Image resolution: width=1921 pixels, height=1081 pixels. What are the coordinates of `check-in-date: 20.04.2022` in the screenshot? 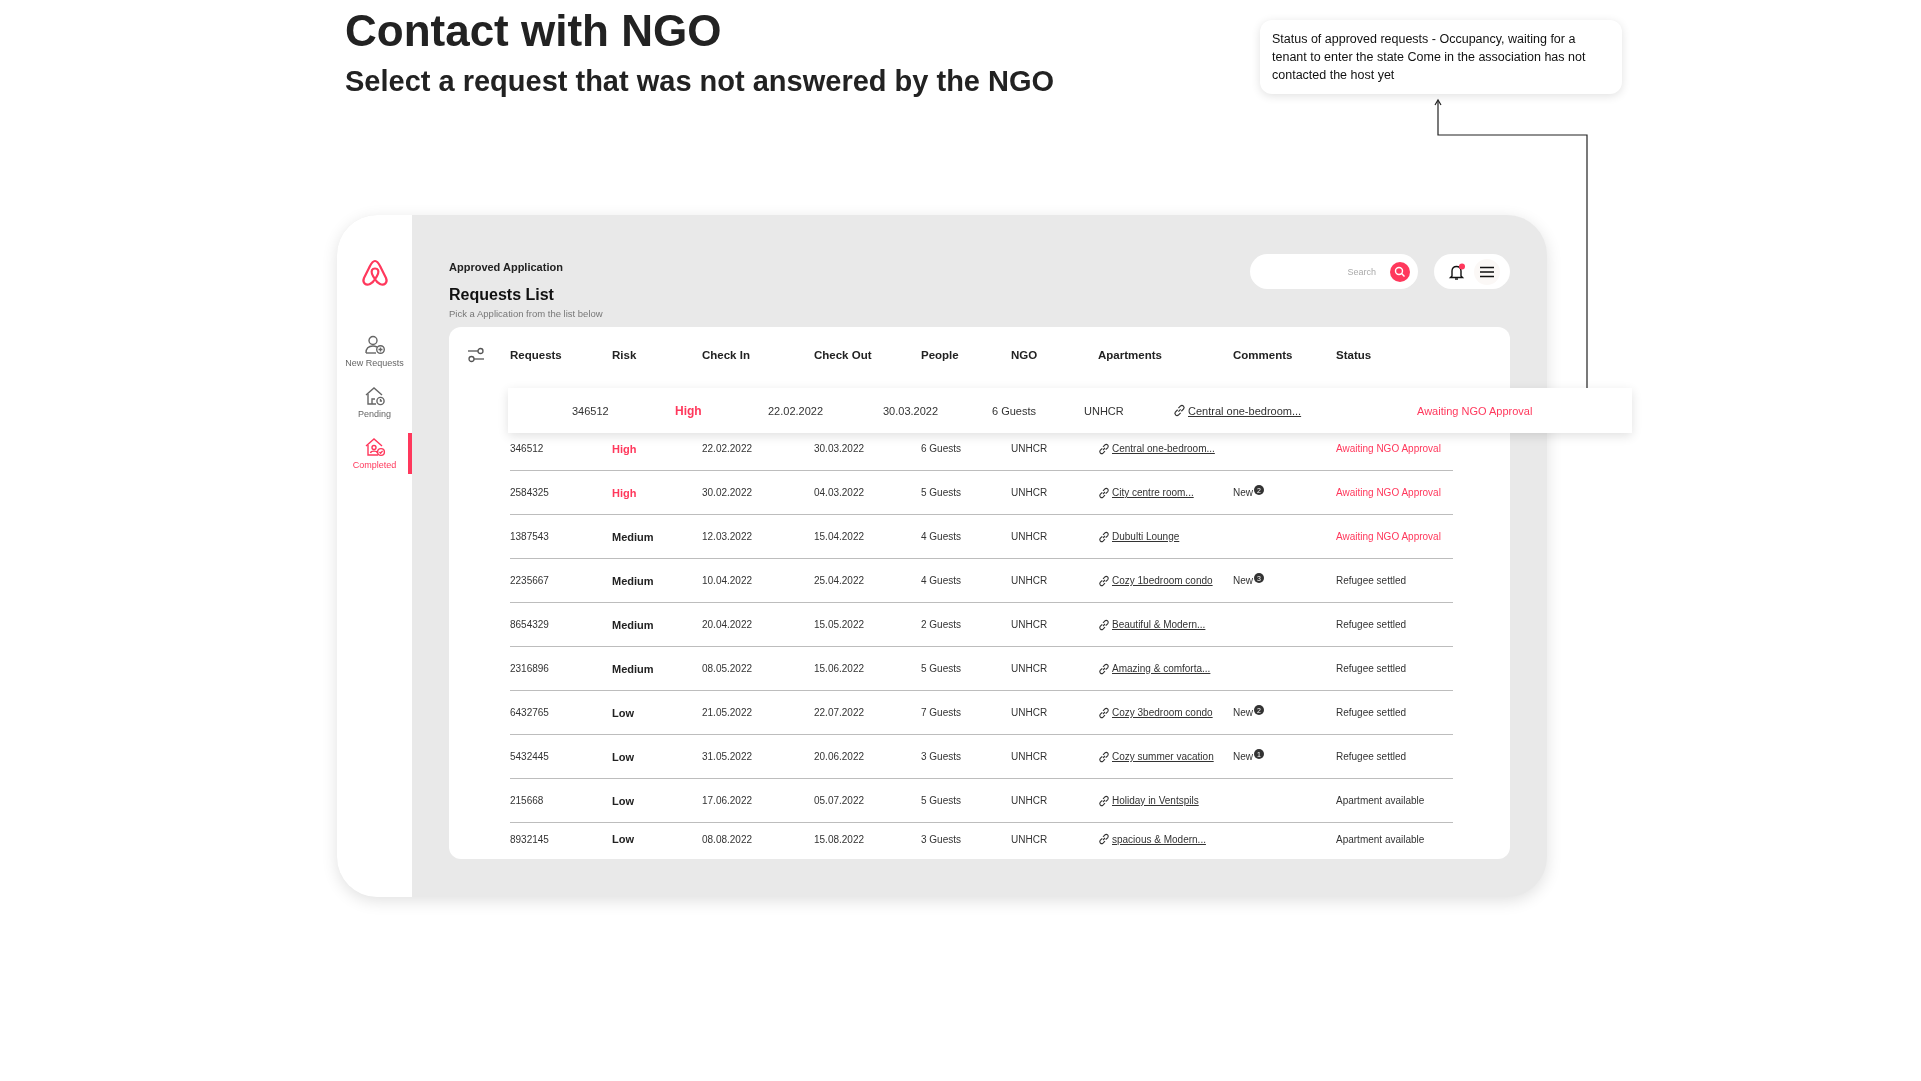 It's located at (727, 624).